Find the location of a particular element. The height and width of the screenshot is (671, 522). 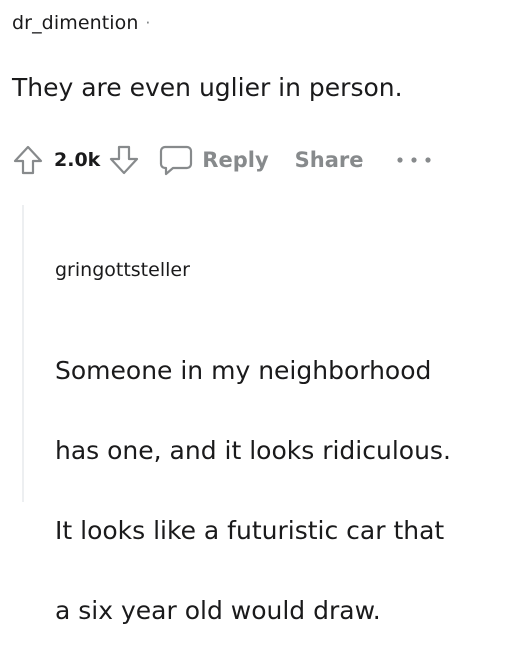

child-comment-line: a six year old would draw. is located at coordinates (218, 610).